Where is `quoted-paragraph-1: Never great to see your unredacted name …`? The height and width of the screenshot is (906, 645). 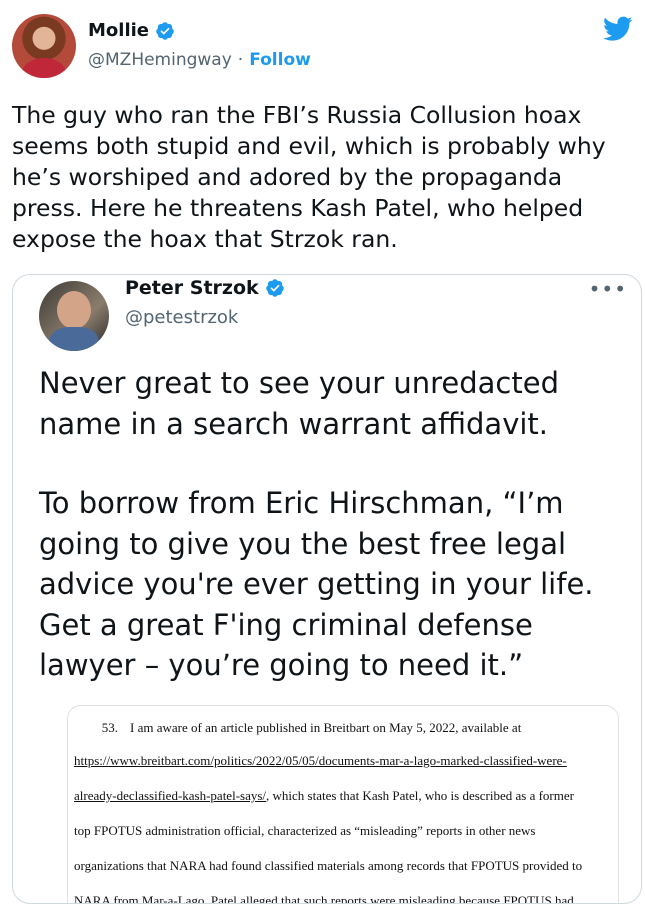 quoted-paragraph-1: Never great to see your unredacted name … is located at coordinates (299, 403).